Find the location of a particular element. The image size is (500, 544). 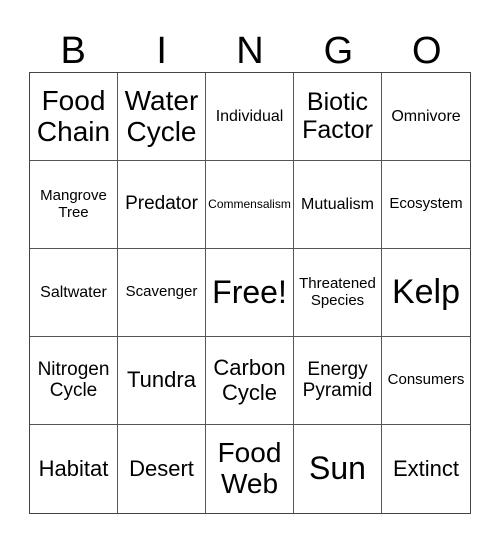

bingo-cell: Consumers is located at coordinates (426, 381).